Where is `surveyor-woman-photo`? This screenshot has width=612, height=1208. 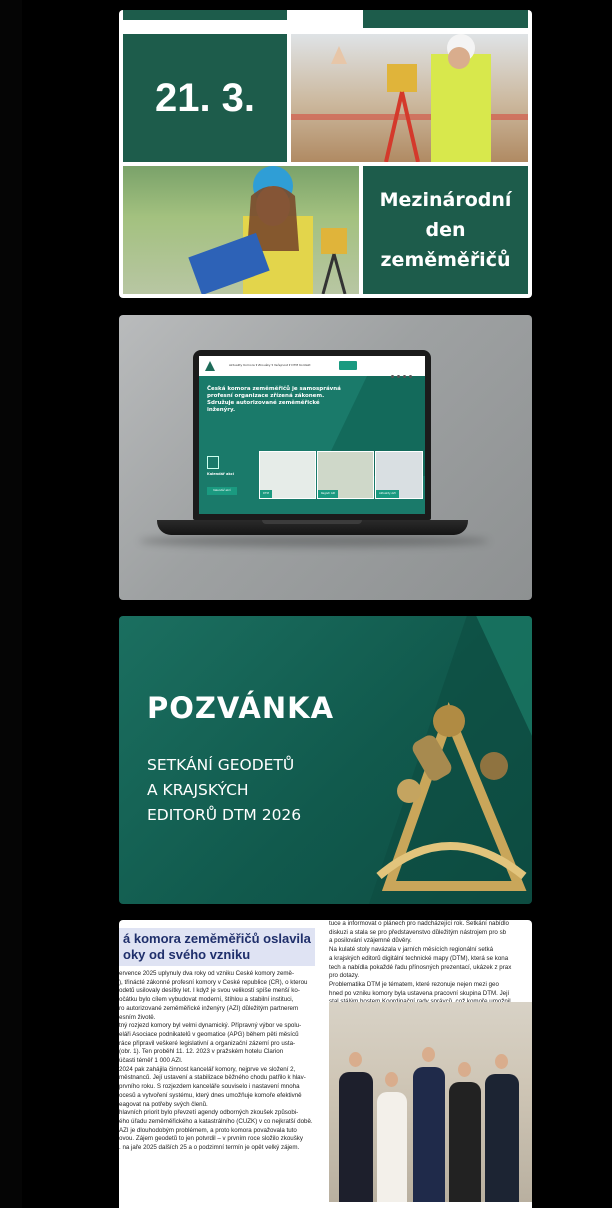
surveyor-woman-photo is located at coordinates (241, 230).